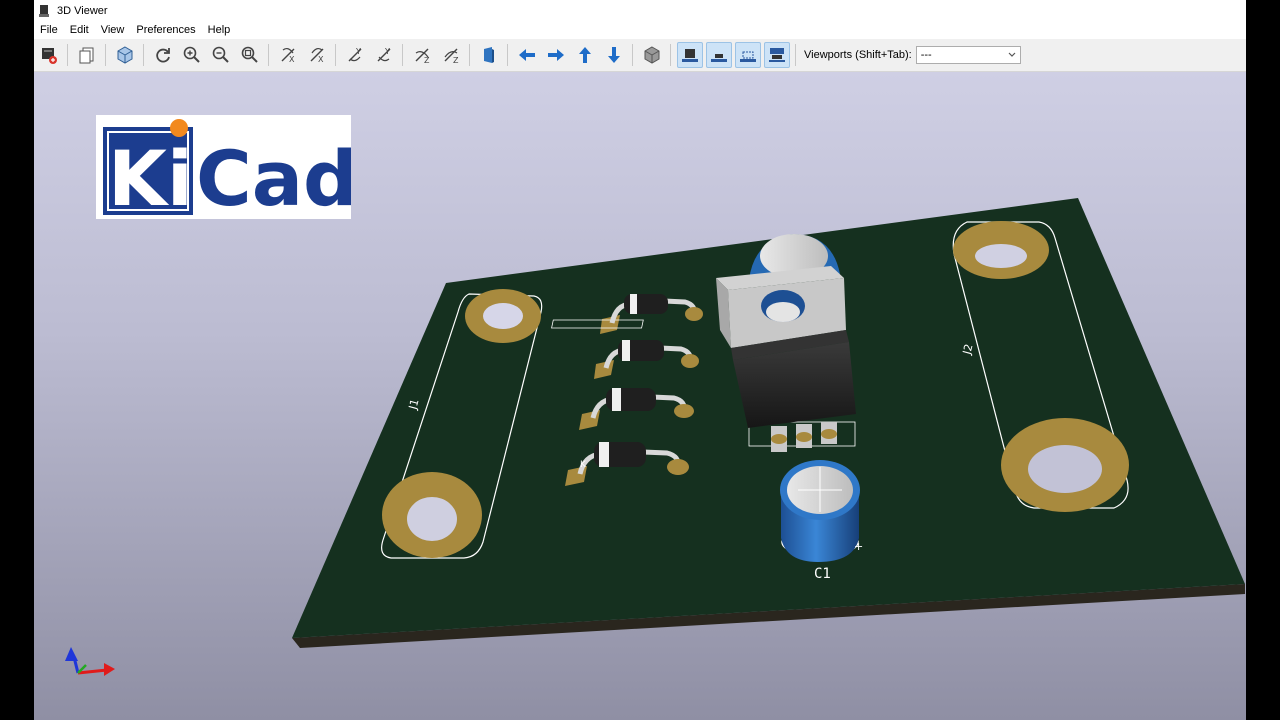 This screenshot has height=720, width=1280. I want to click on export-image-icon, so click(49, 56).